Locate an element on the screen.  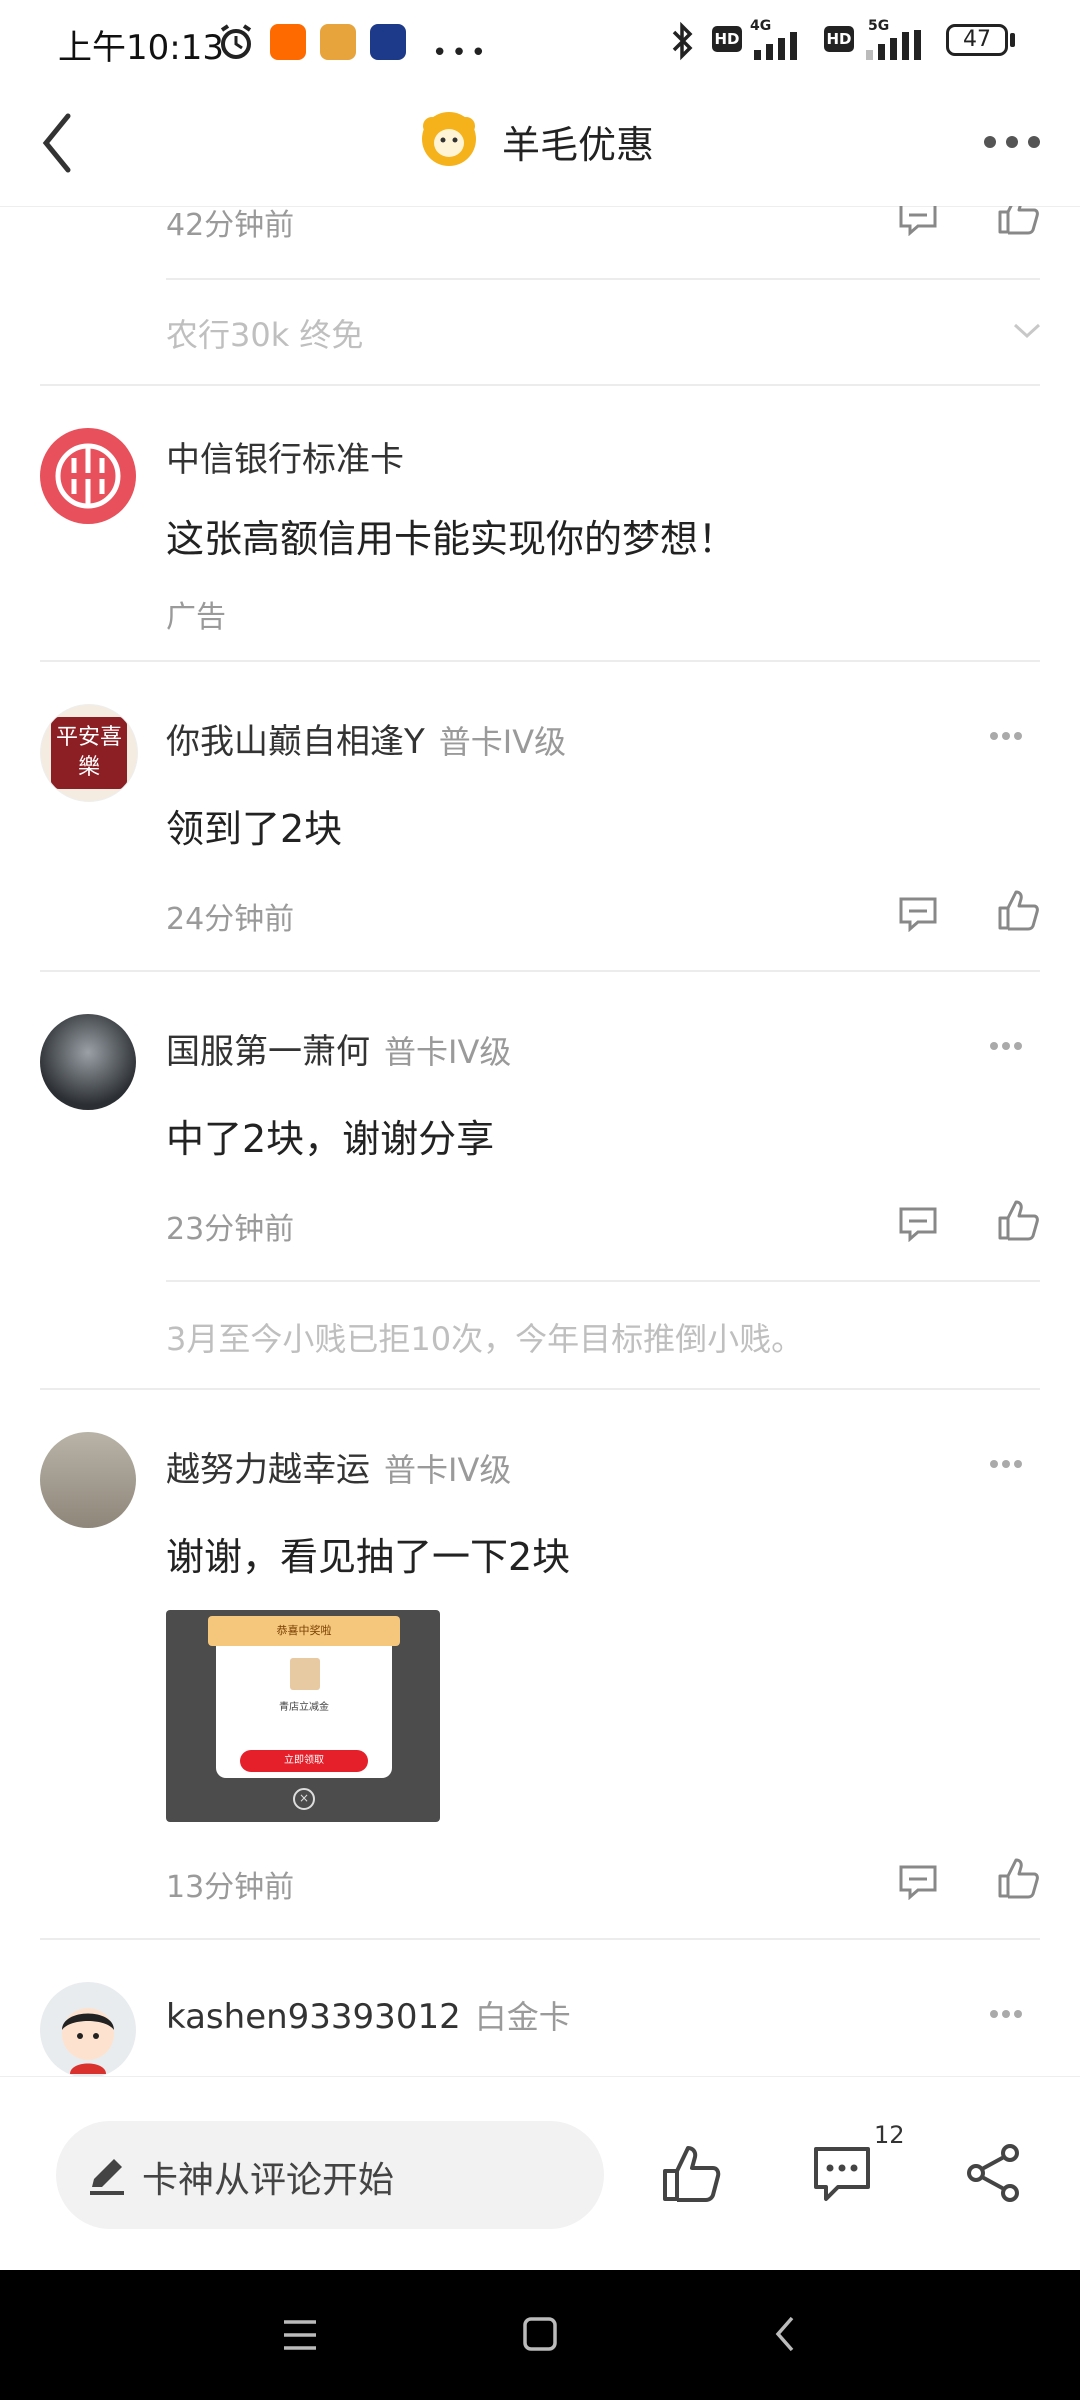
reply-preview: 农行30k 终免 is located at coordinates (264, 333).